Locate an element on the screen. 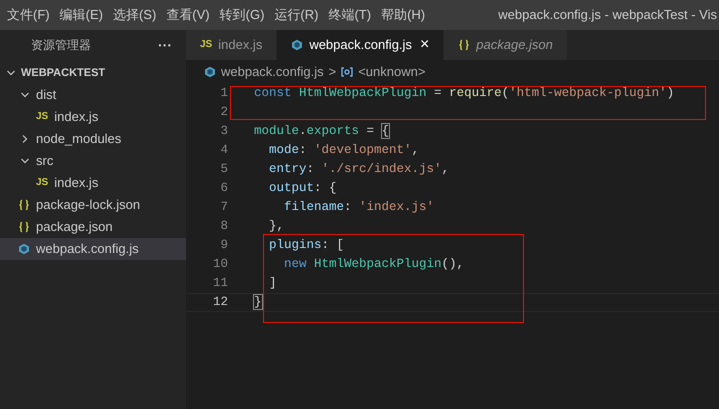 The image size is (719, 409). line-number: 10 is located at coordinates (220, 265).